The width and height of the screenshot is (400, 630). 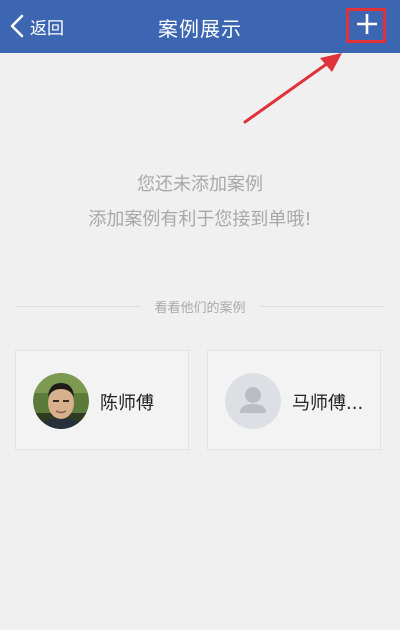 What do you see at coordinates (200, 29) in the screenshot?
I see `page-title: 案例展示` at bounding box center [200, 29].